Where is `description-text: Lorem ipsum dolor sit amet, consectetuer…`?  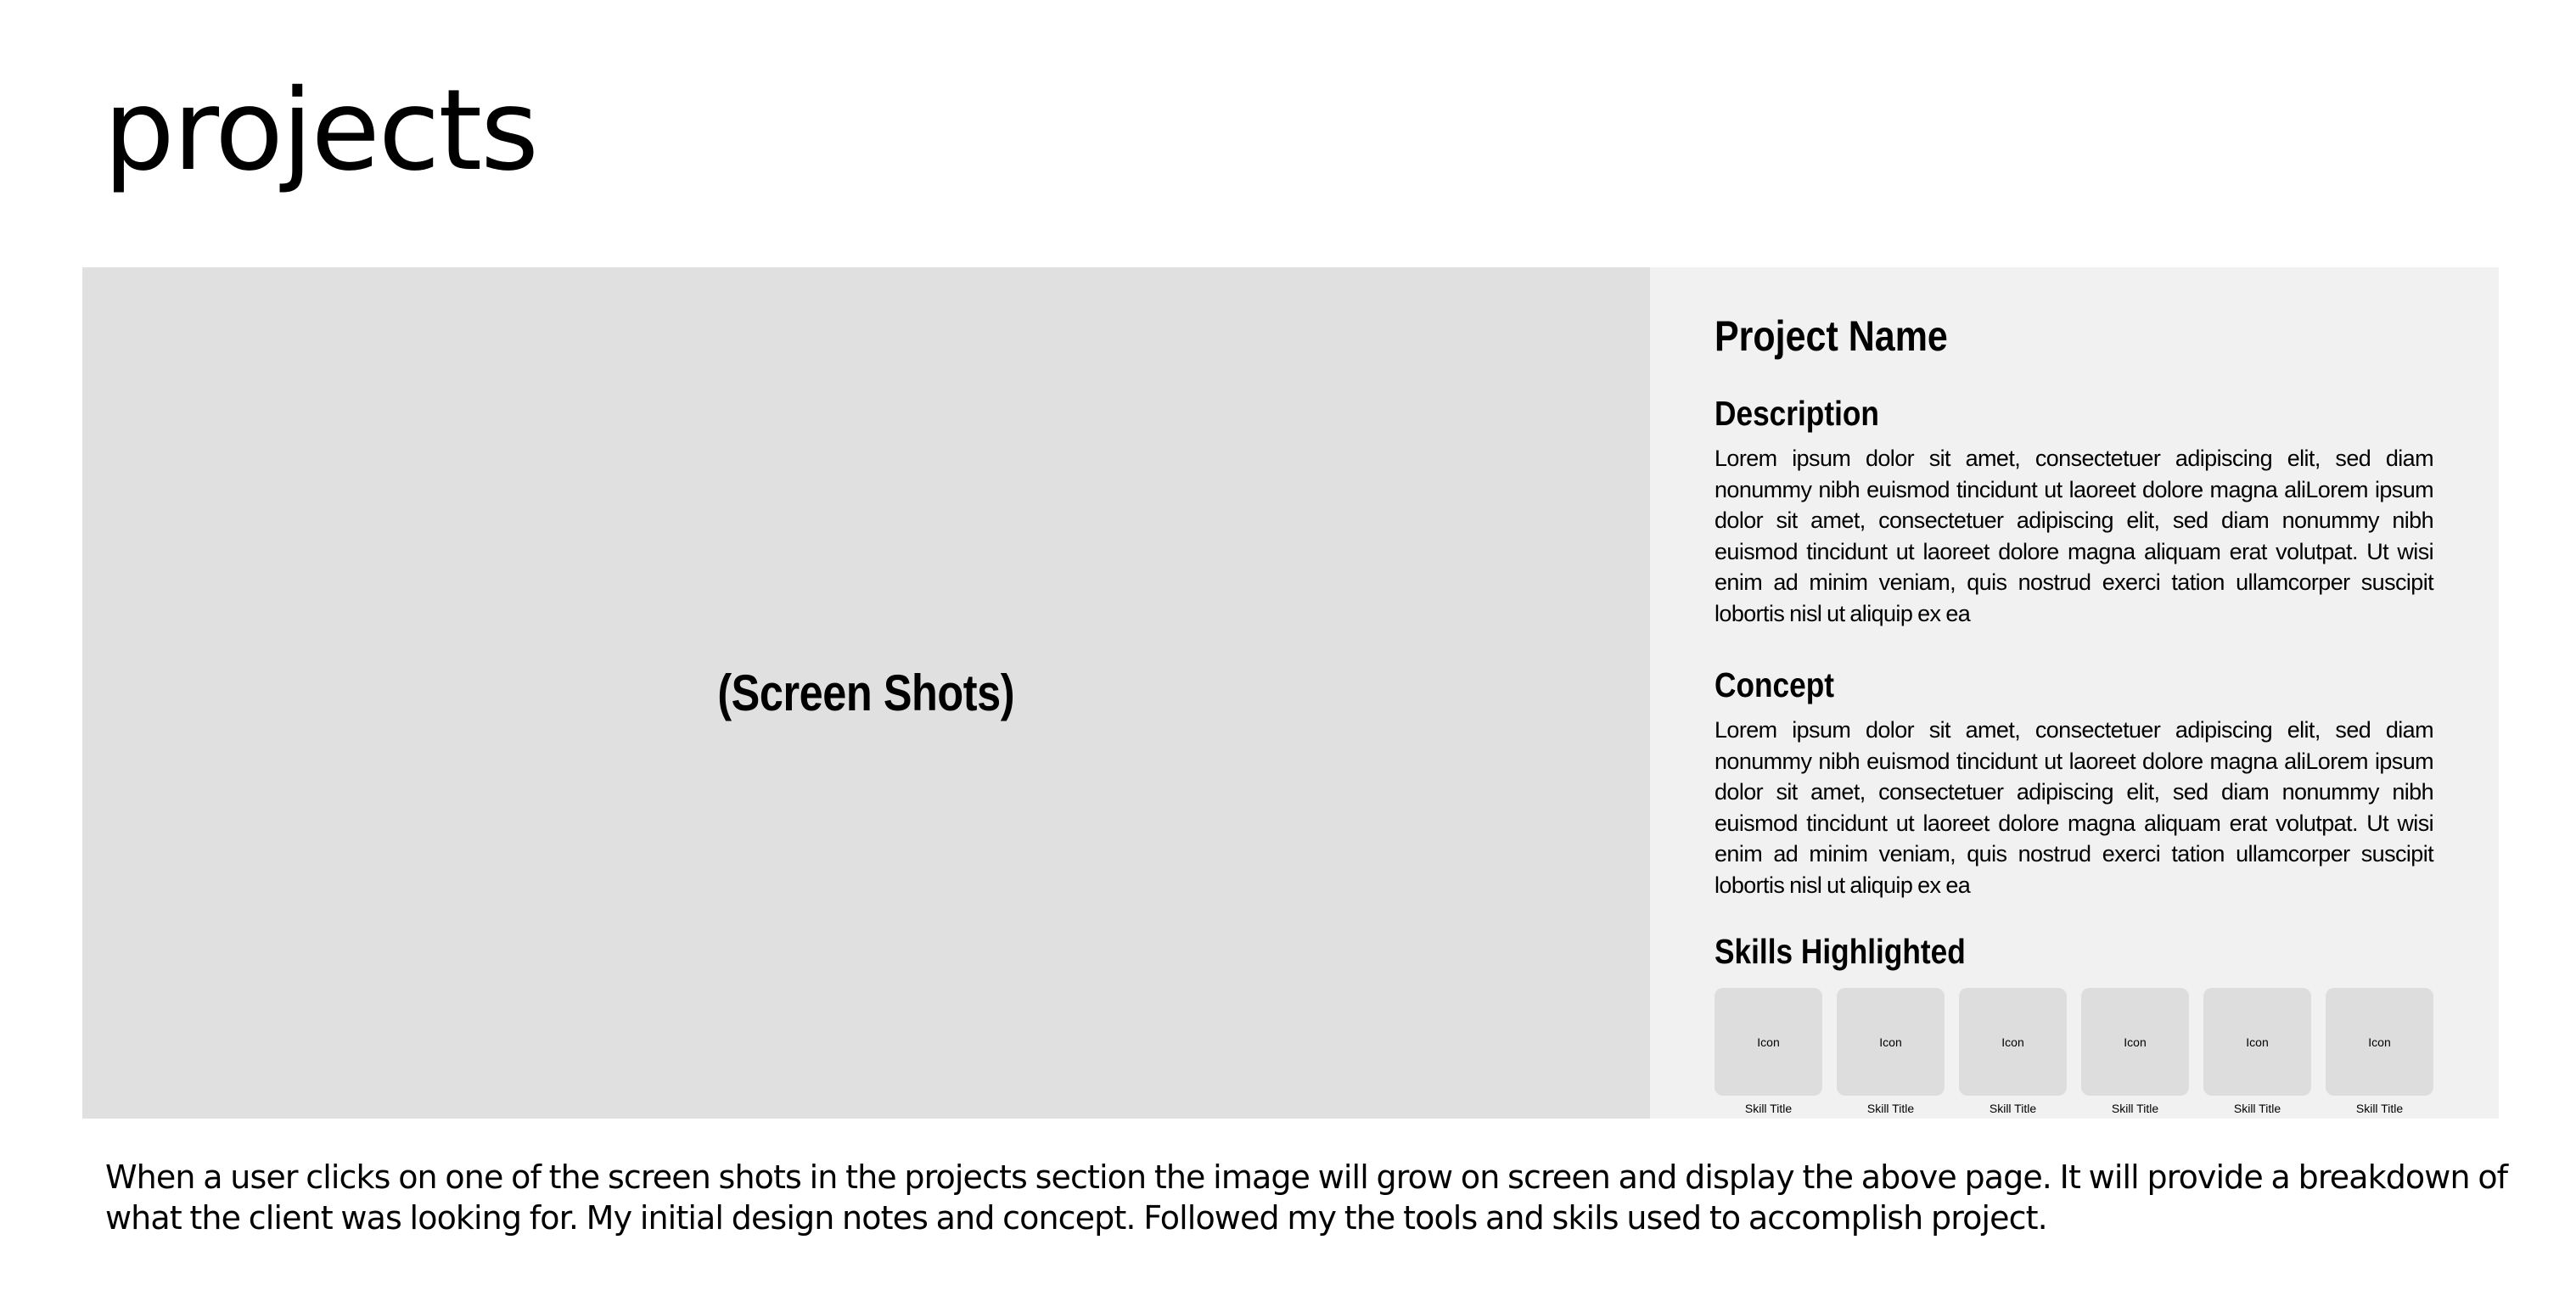
description-text: Lorem ipsum dolor sit amet, consectetuer… is located at coordinates (2074, 536).